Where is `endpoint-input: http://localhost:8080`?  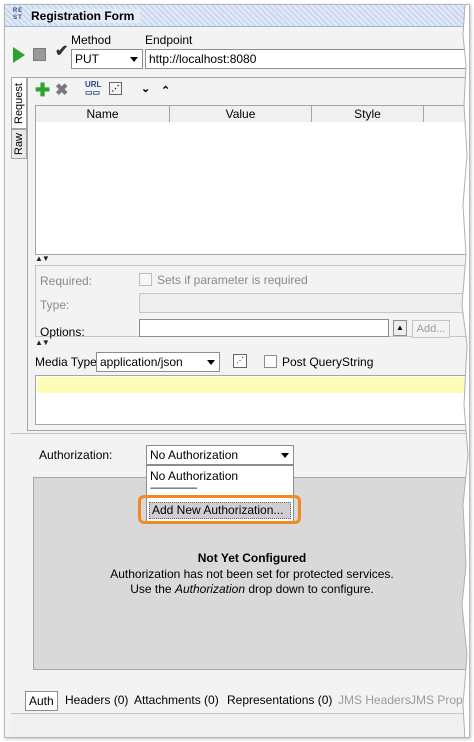 endpoint-input: http://localhost:8080 is located at coordinates (307, 59).